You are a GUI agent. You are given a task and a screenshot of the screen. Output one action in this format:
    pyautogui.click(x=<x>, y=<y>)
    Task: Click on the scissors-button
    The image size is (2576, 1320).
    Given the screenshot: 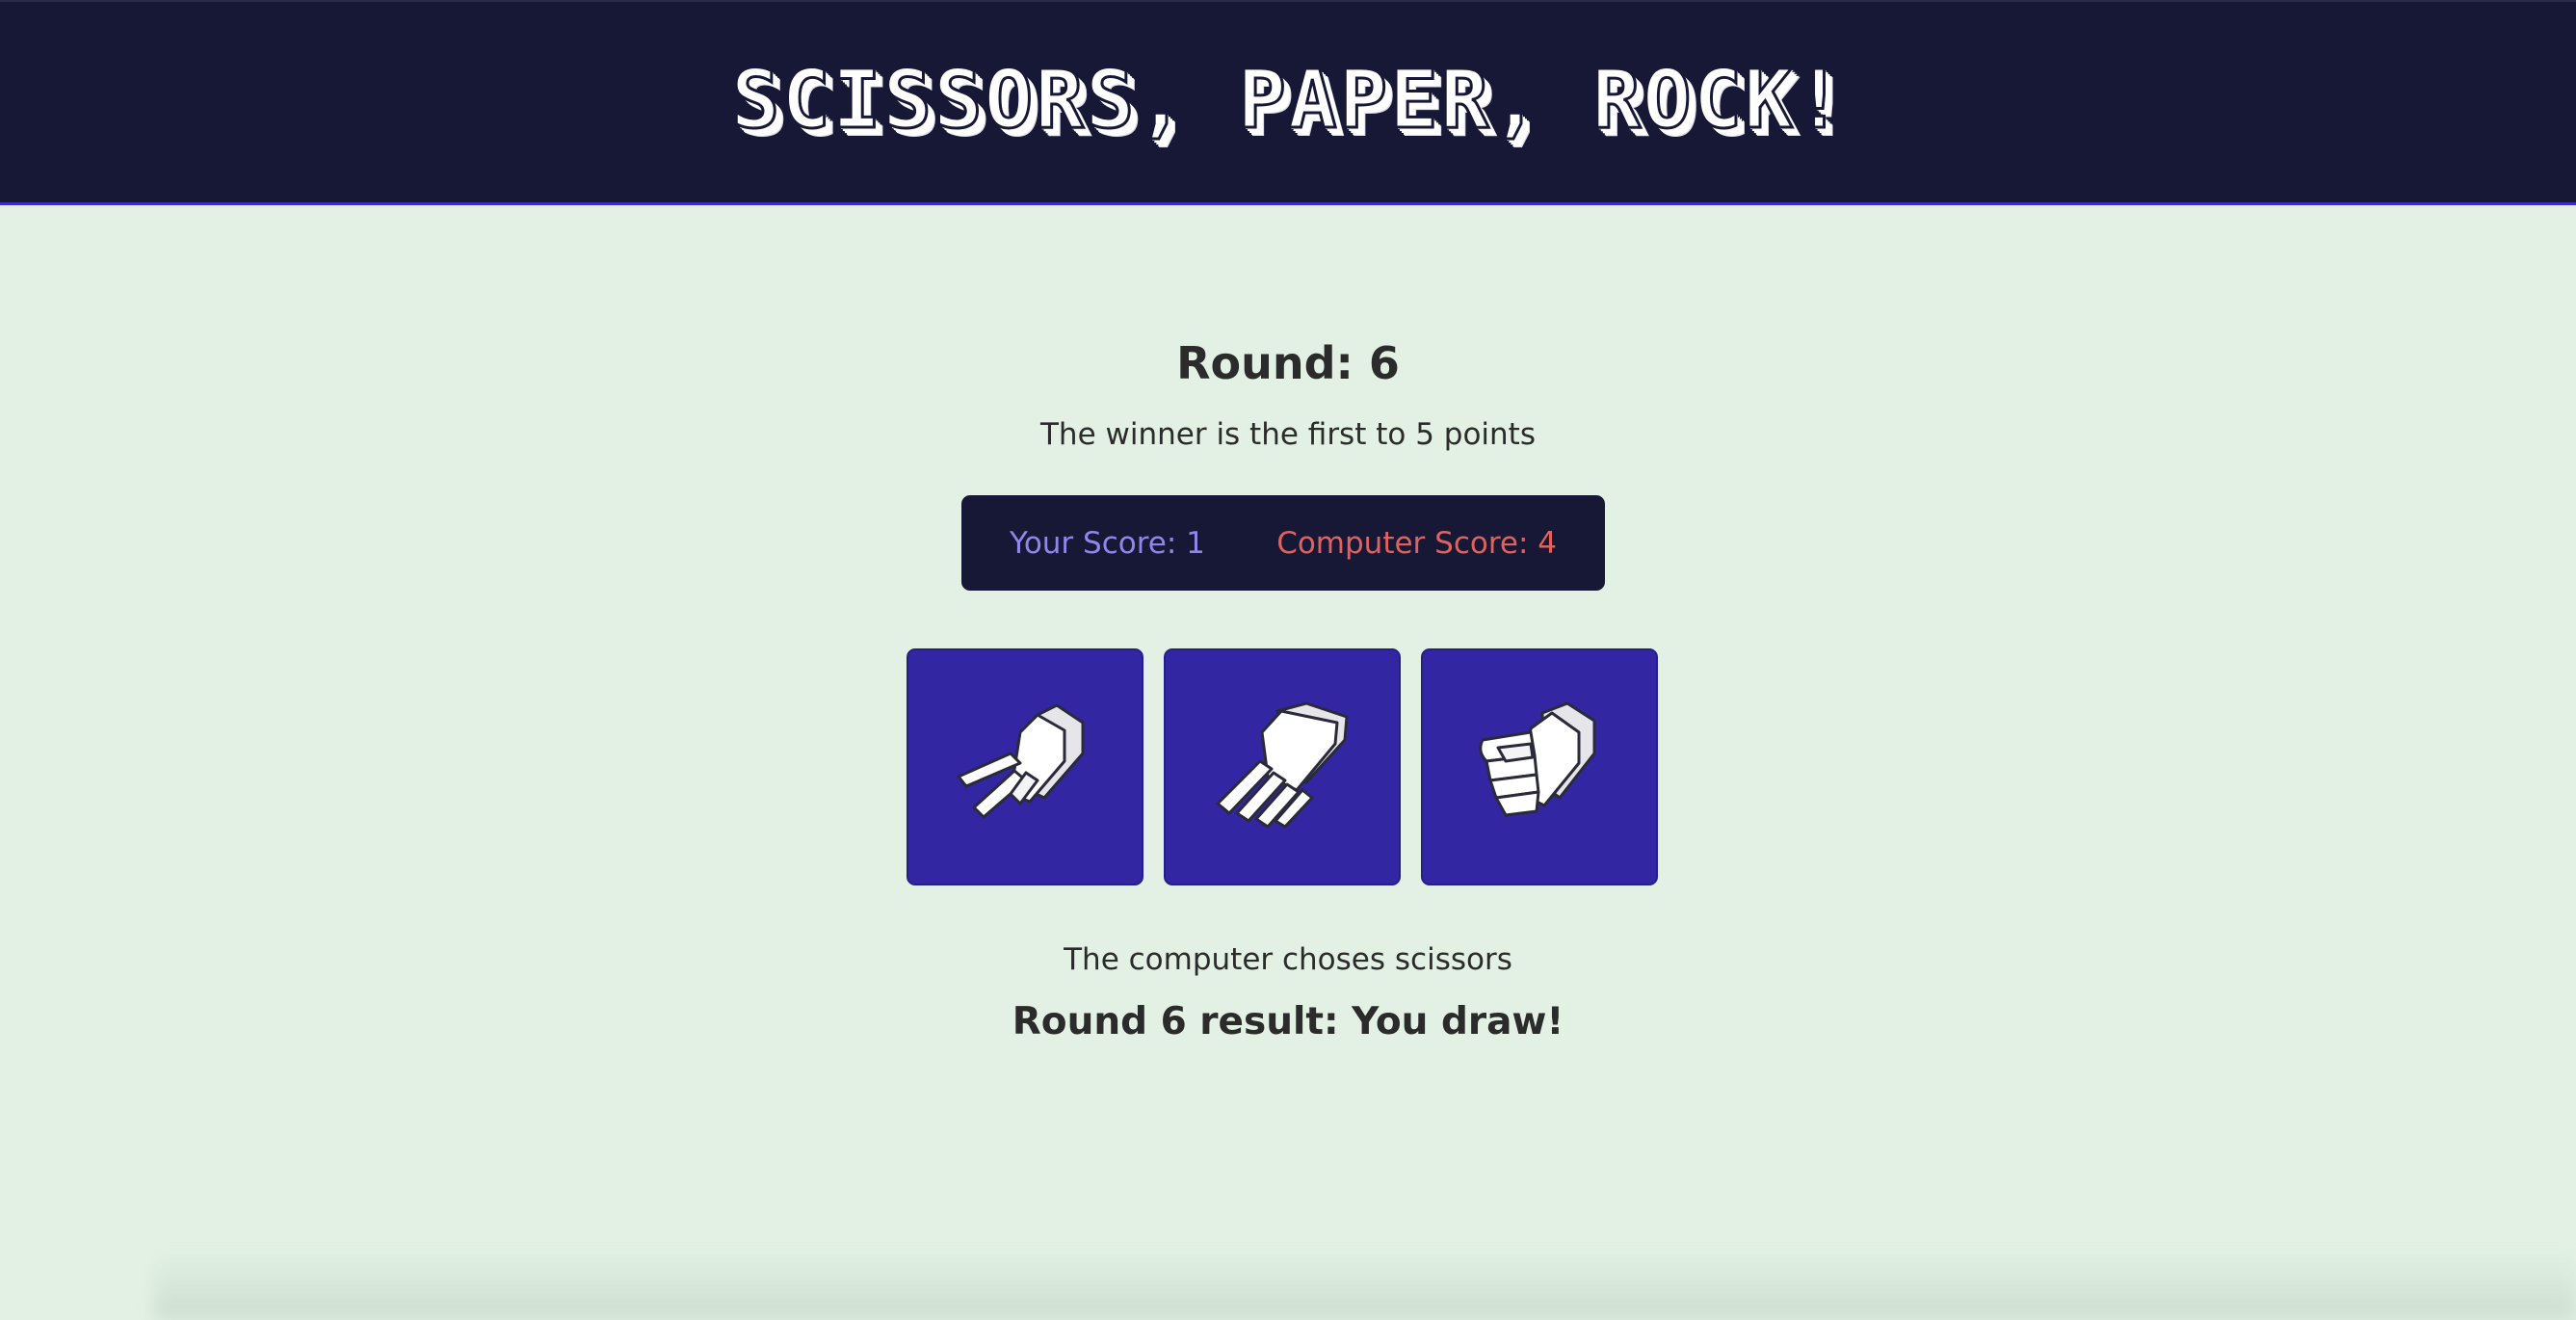 What is the action you would take?
    pyautogui.click(x=1025, y=766)
    